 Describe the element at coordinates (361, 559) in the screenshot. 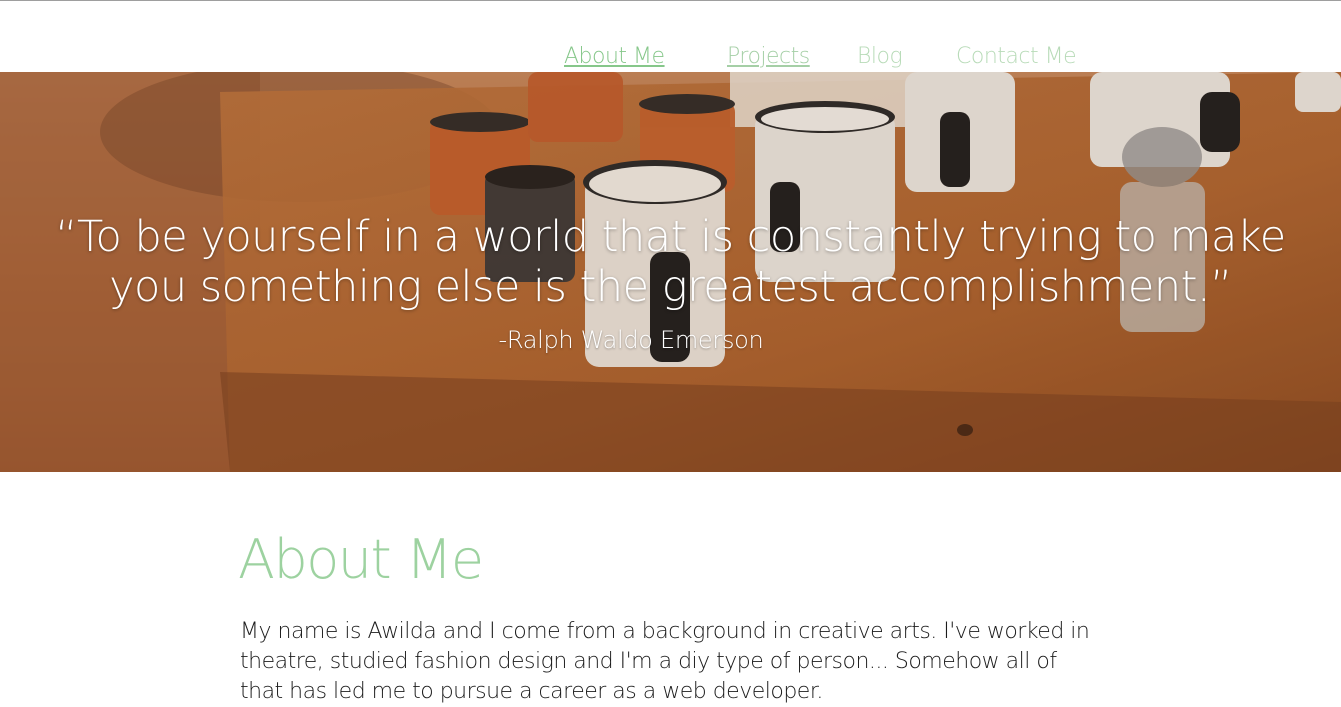

I see `about-heading: About Me` at that location.